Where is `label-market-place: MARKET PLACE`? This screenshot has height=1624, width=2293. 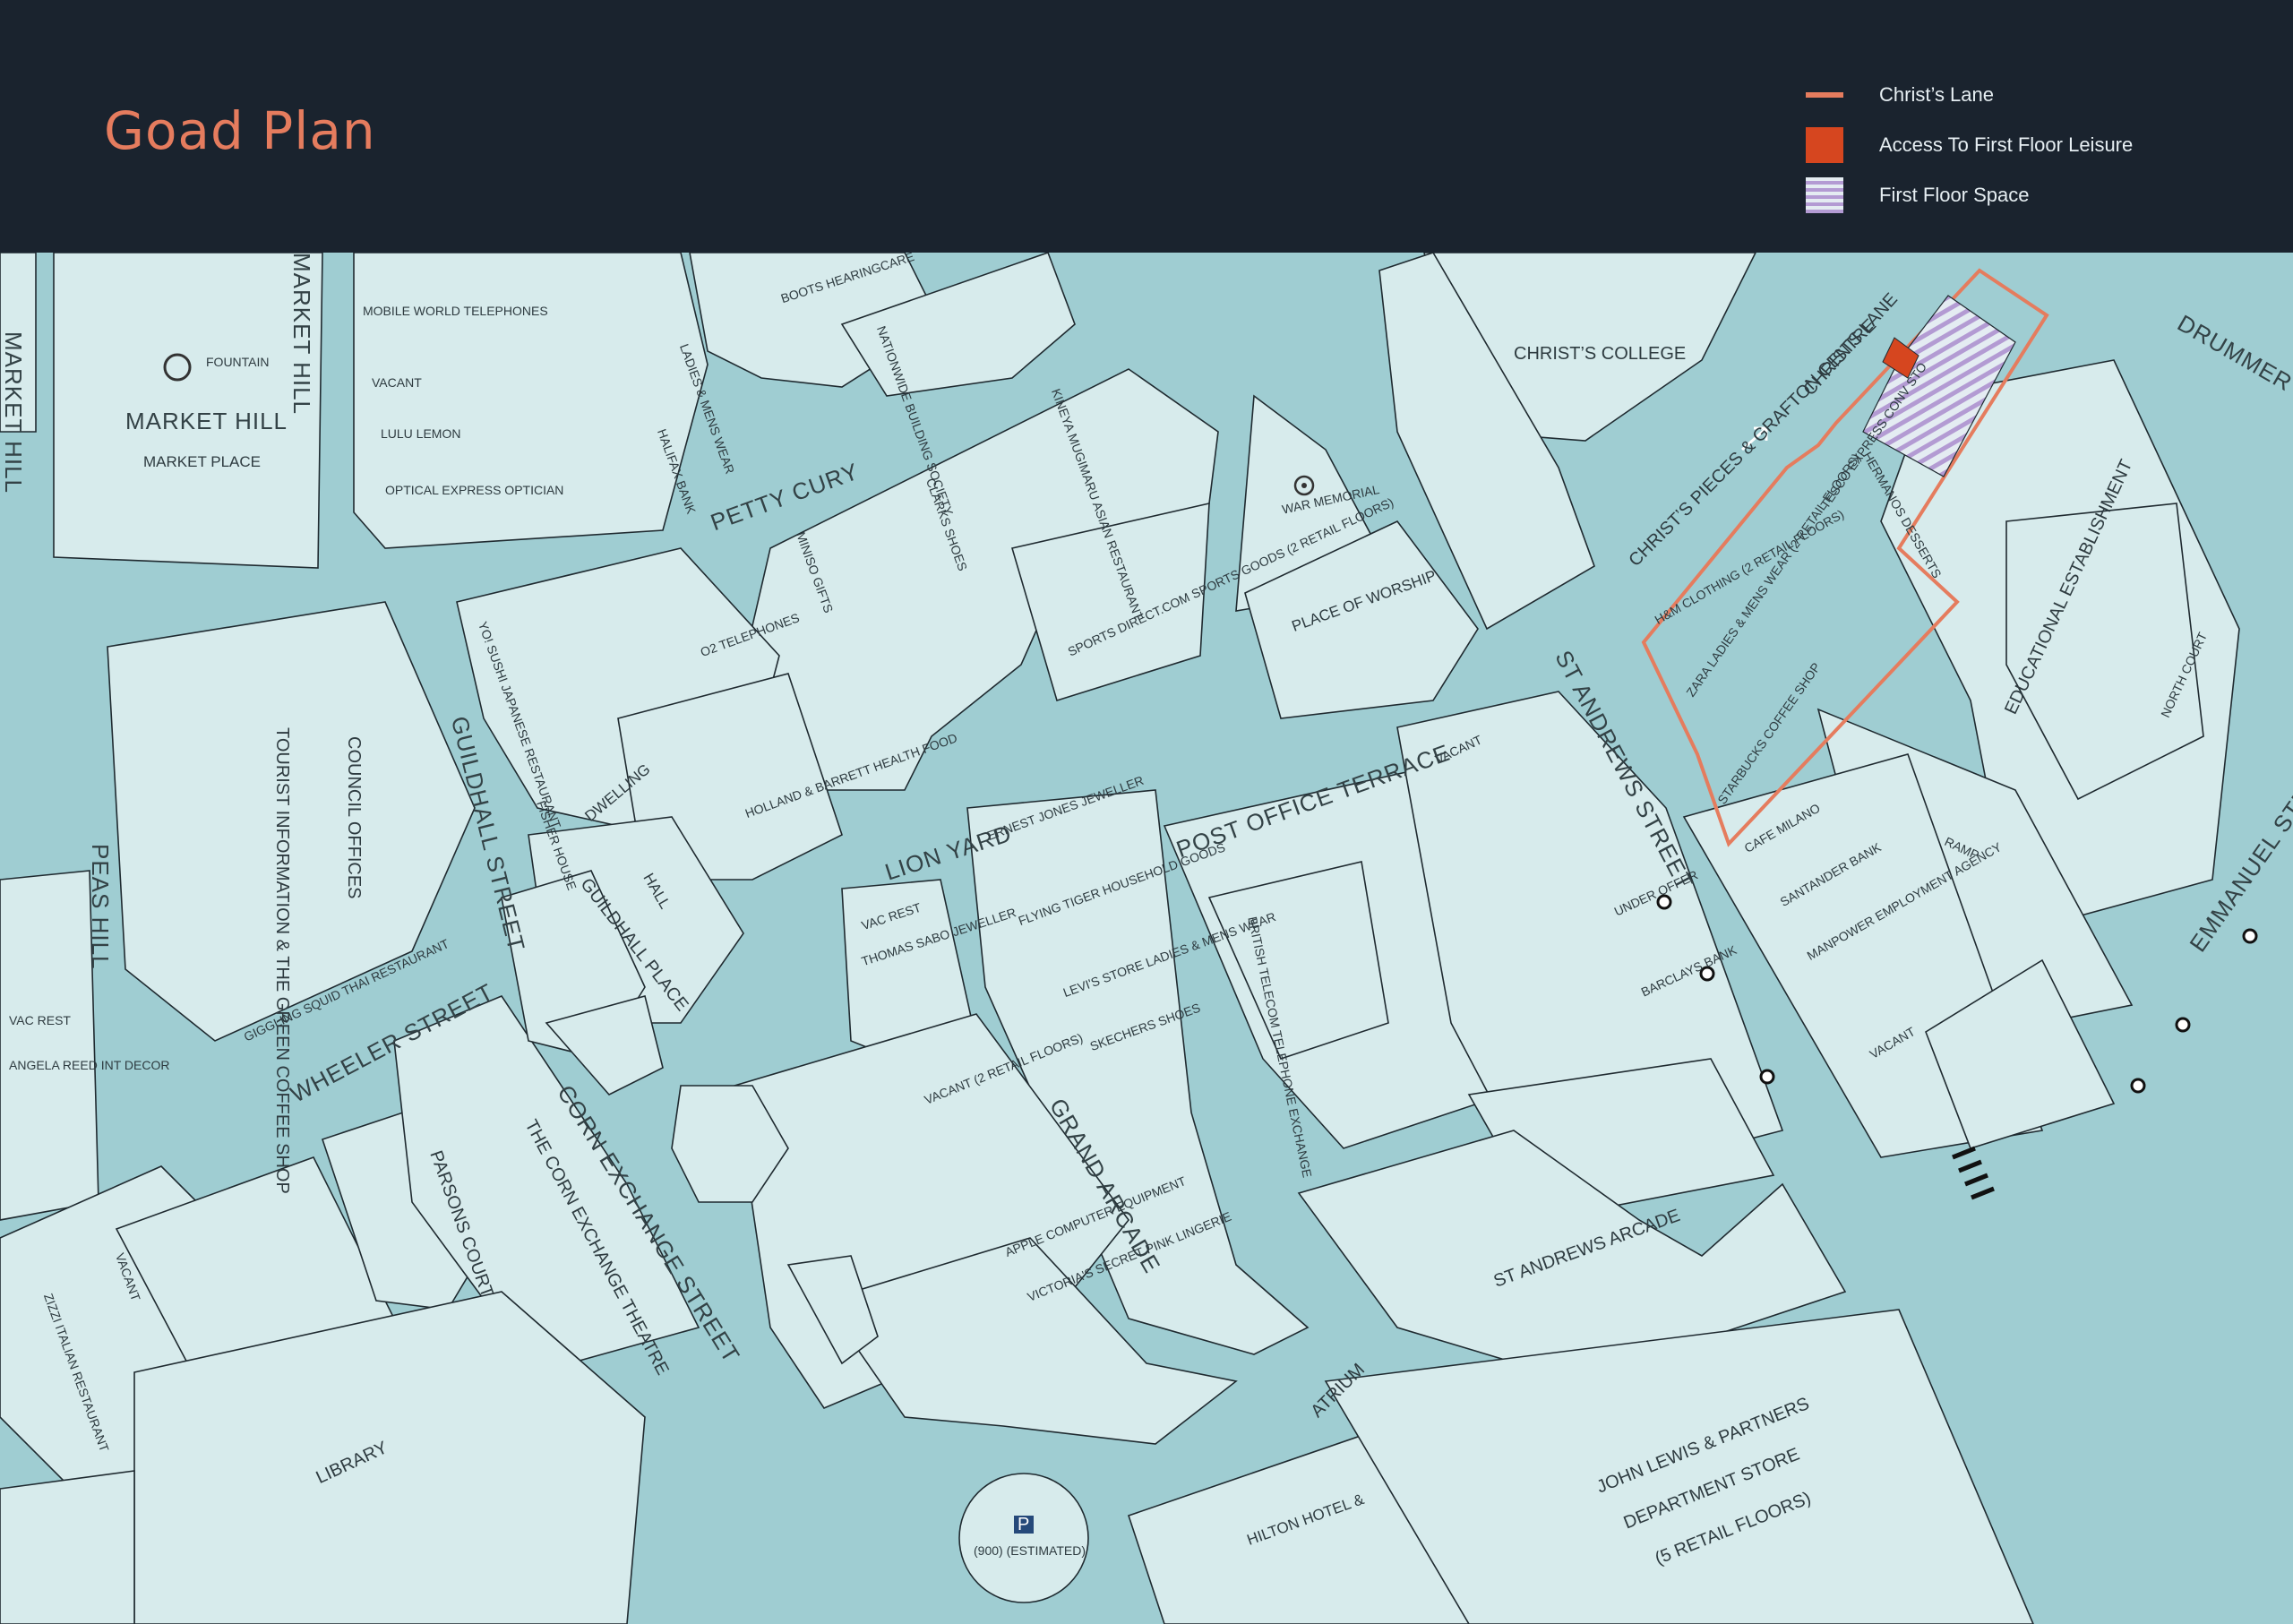 label-market-place: MARKET PLACE is located at coordinates (202, 461).